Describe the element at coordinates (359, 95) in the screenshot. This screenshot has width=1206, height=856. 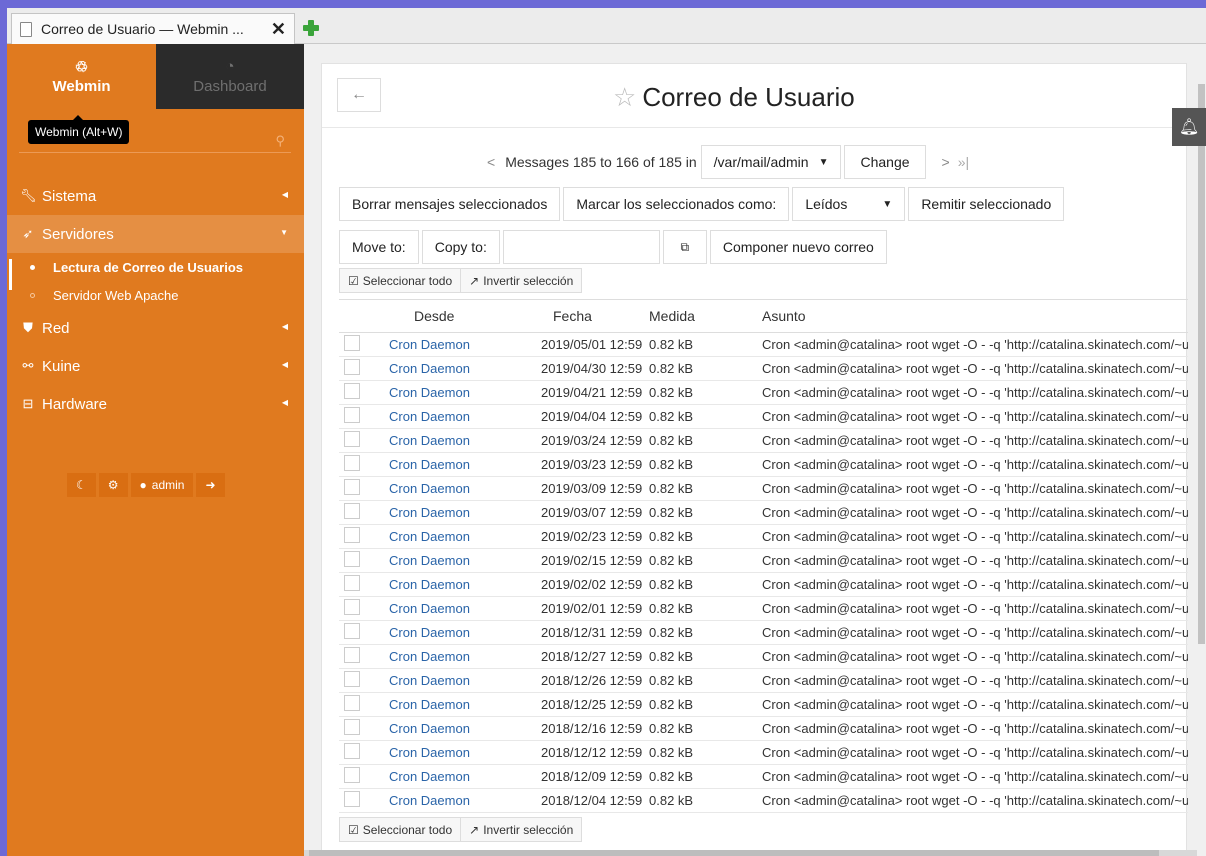
I see `back-button: ←` at that location.